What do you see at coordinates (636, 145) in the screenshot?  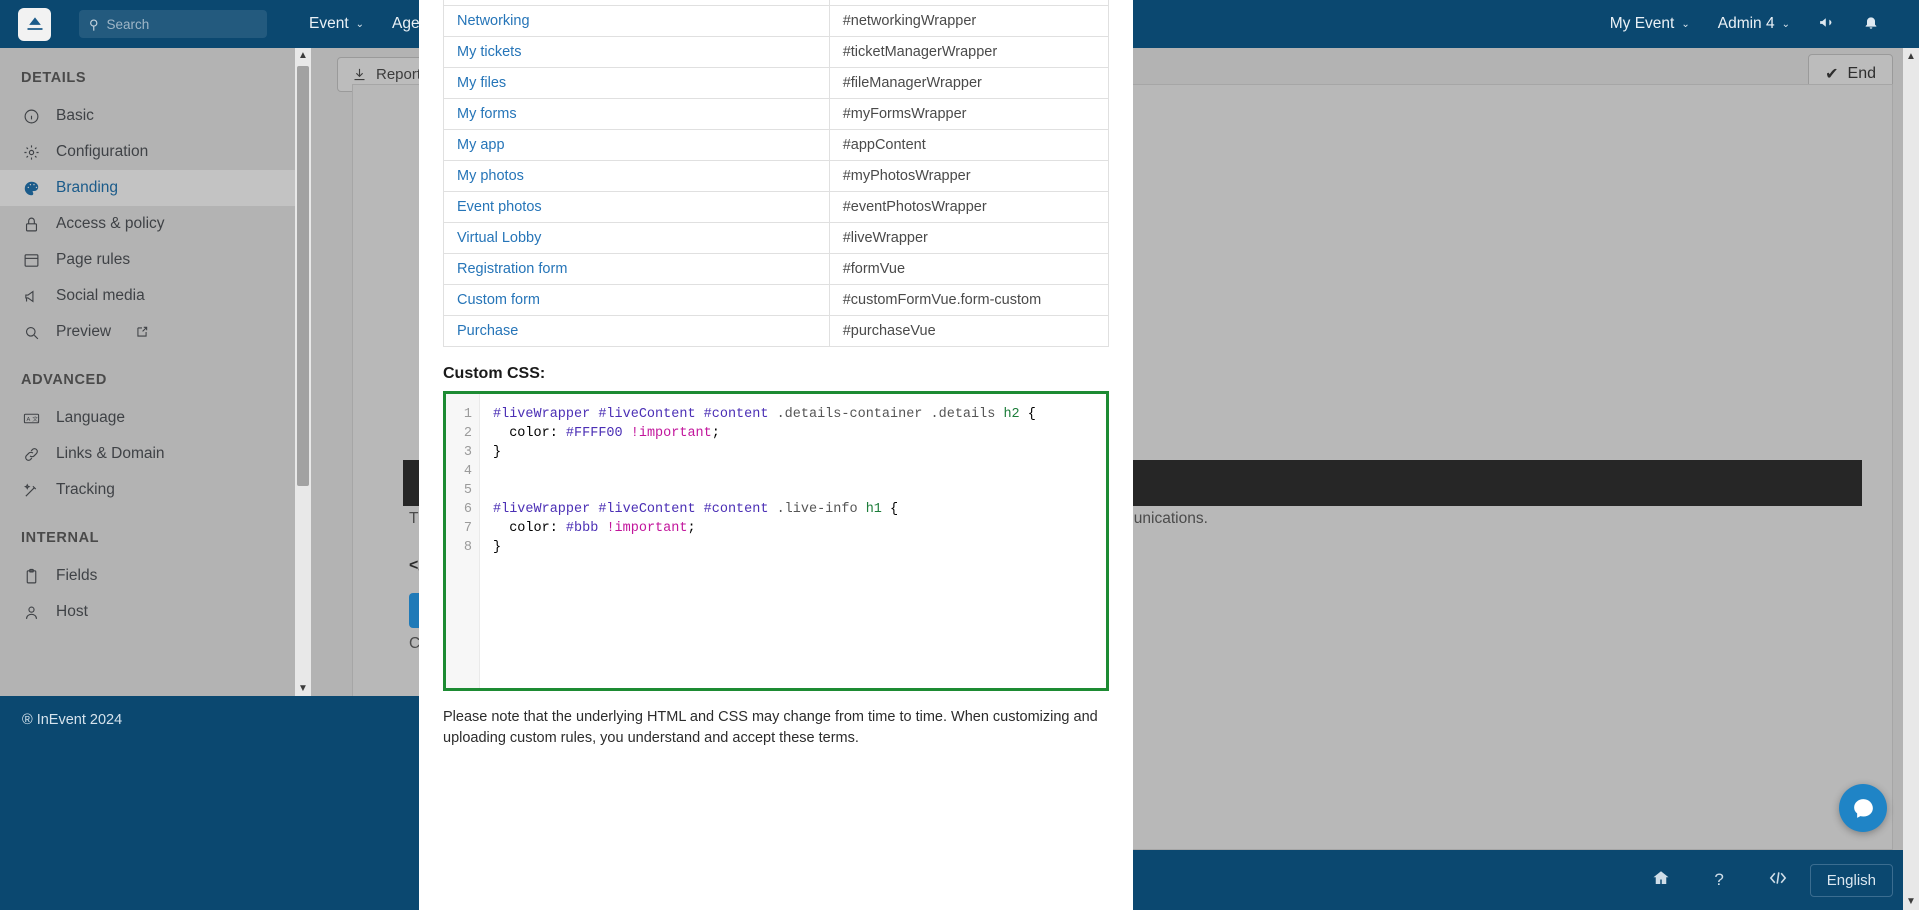 I see `page-name-cell: My app` at bounding box center [636, 145].